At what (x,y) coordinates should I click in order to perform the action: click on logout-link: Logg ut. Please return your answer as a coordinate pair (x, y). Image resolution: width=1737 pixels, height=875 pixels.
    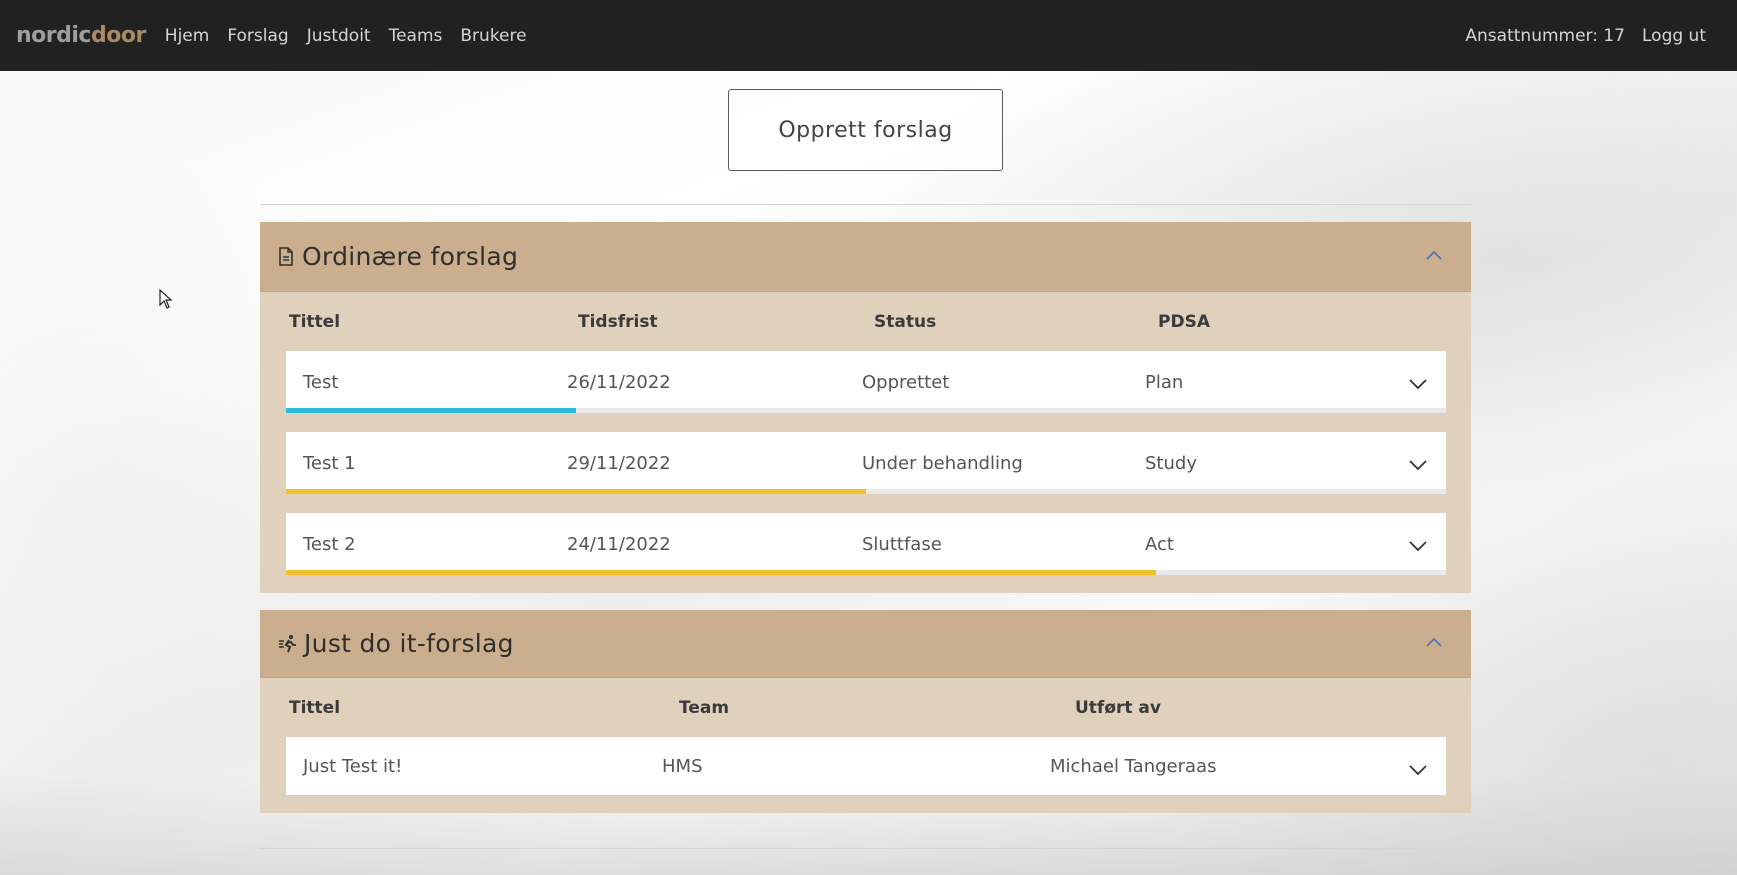
    Looking at the image, I should click on (1674, 36).